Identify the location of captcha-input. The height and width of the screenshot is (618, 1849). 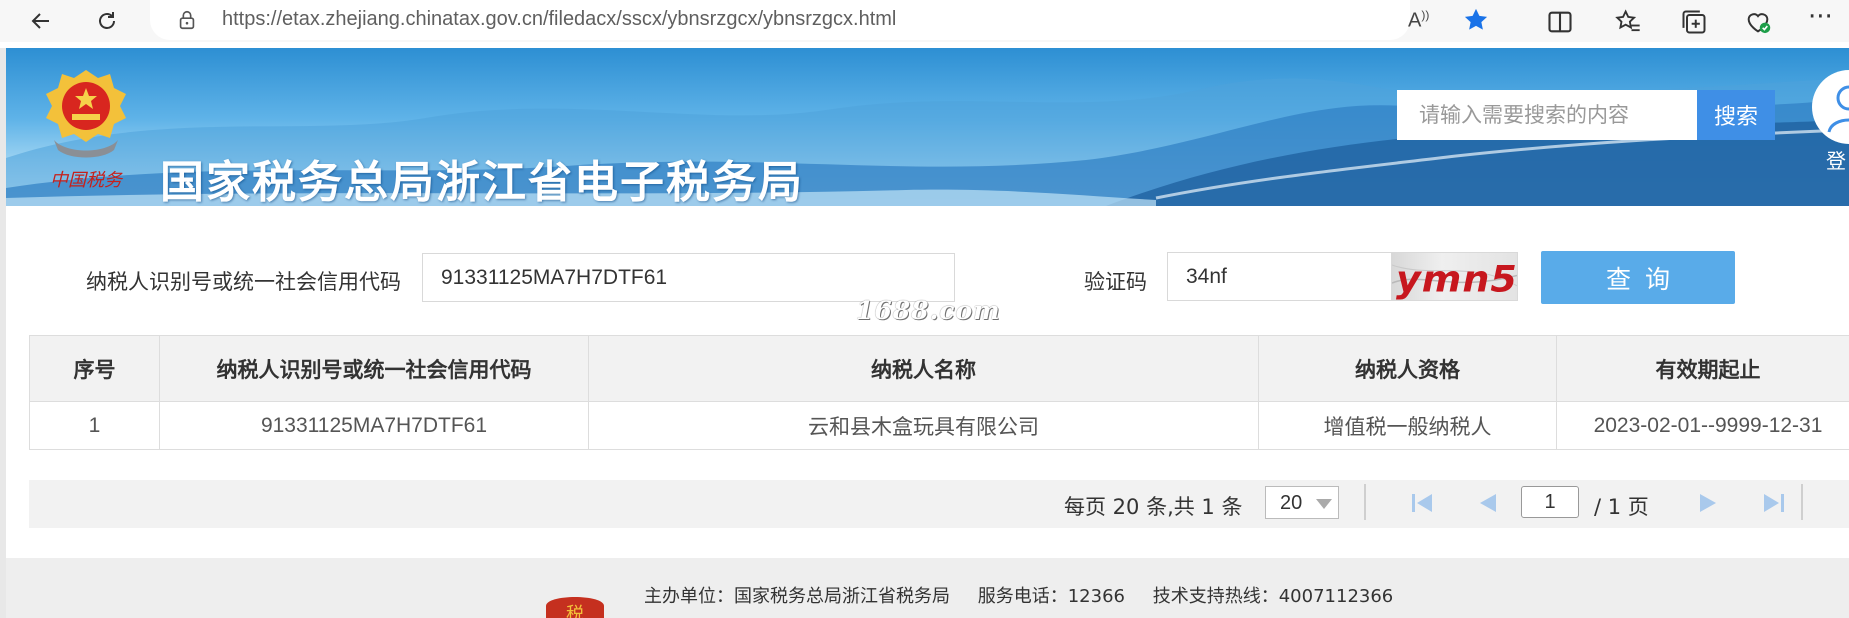
(1279, 276).